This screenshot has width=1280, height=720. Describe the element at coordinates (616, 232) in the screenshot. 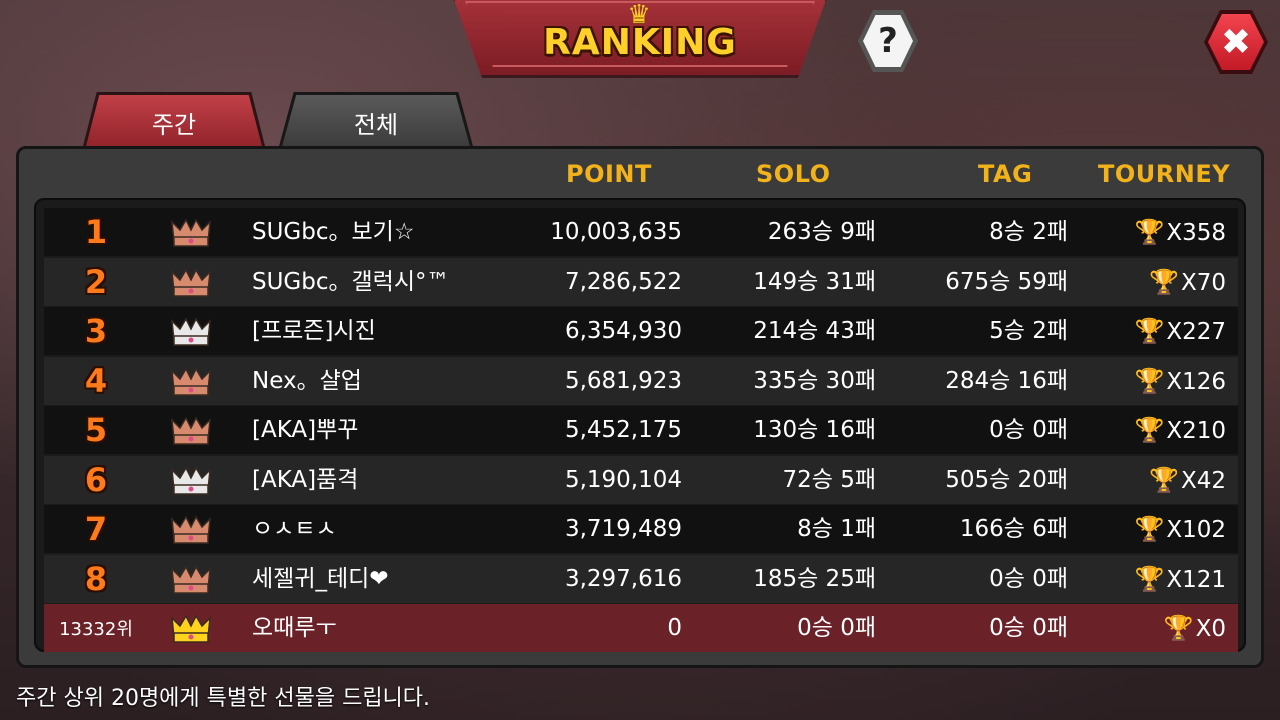

I see `point-value: 10,003,635` at that location.